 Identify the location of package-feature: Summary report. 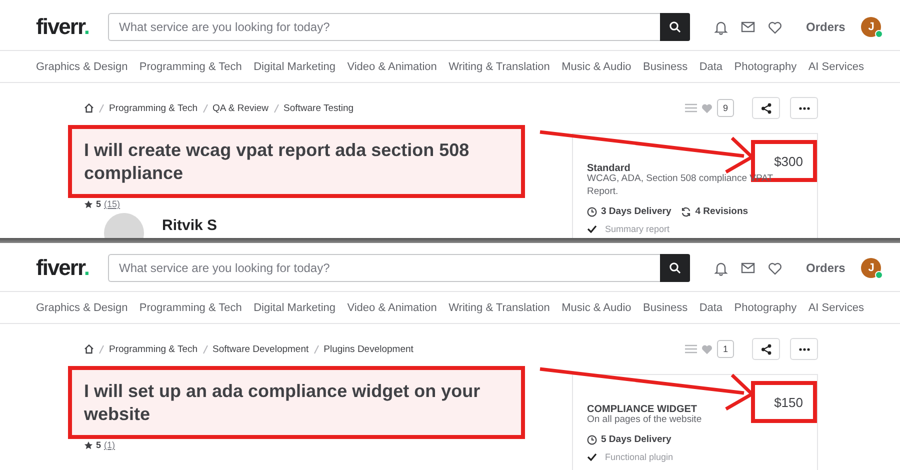
(637, 229).